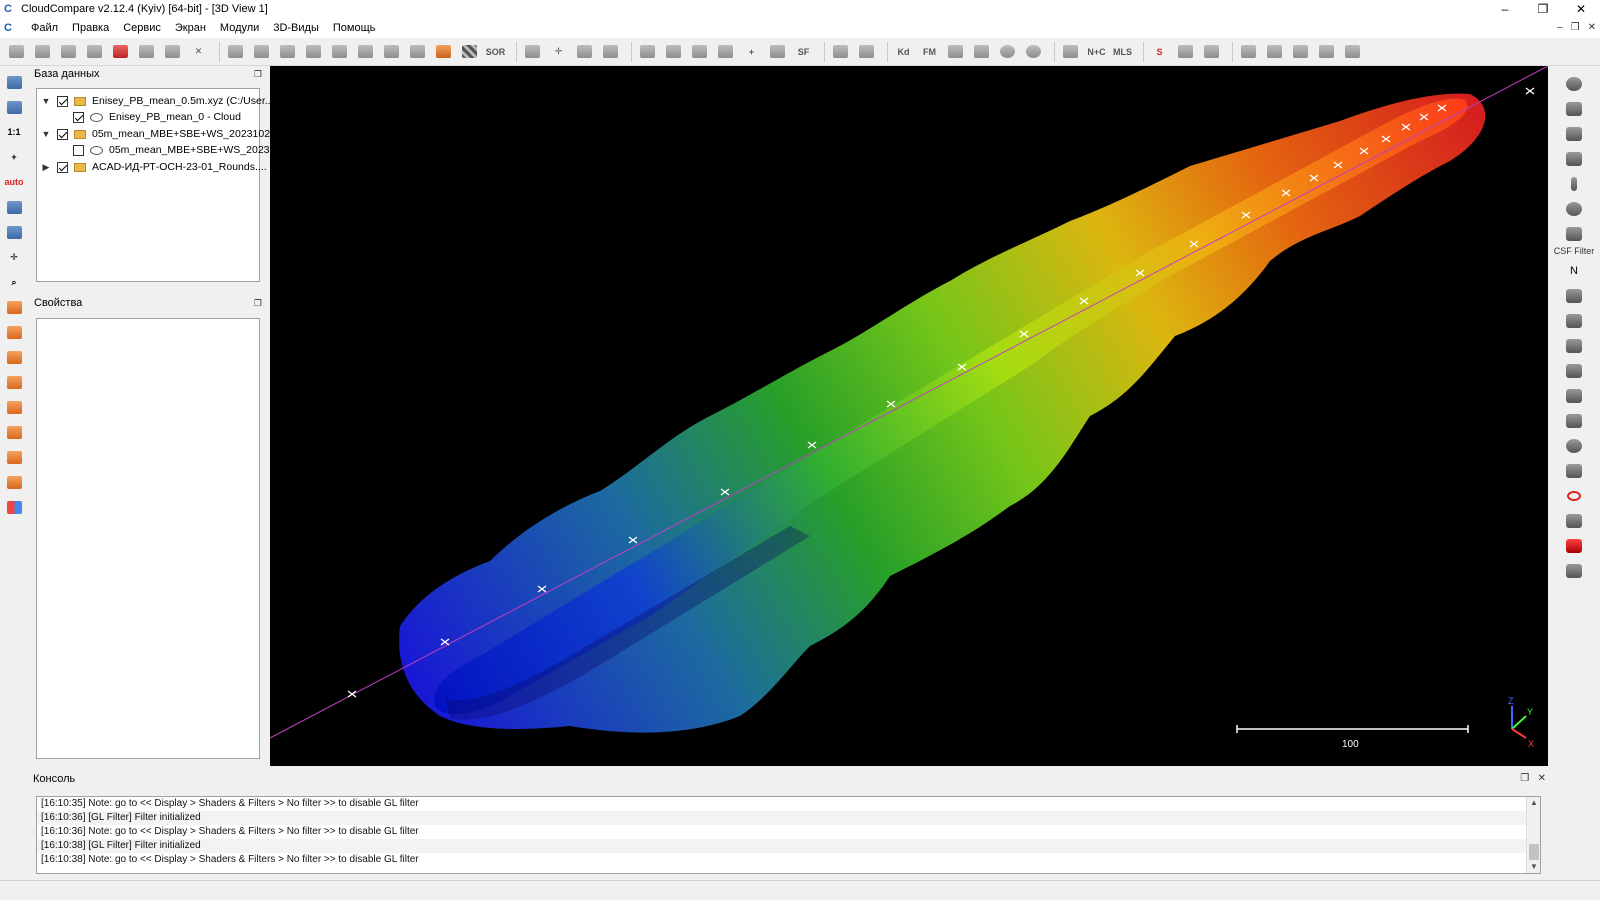 This screenshot has height=900, width=1600. What do you see at coordinates (16, 51) in the screenshot?
I see `open-icon` at bounding box center [16, 51].